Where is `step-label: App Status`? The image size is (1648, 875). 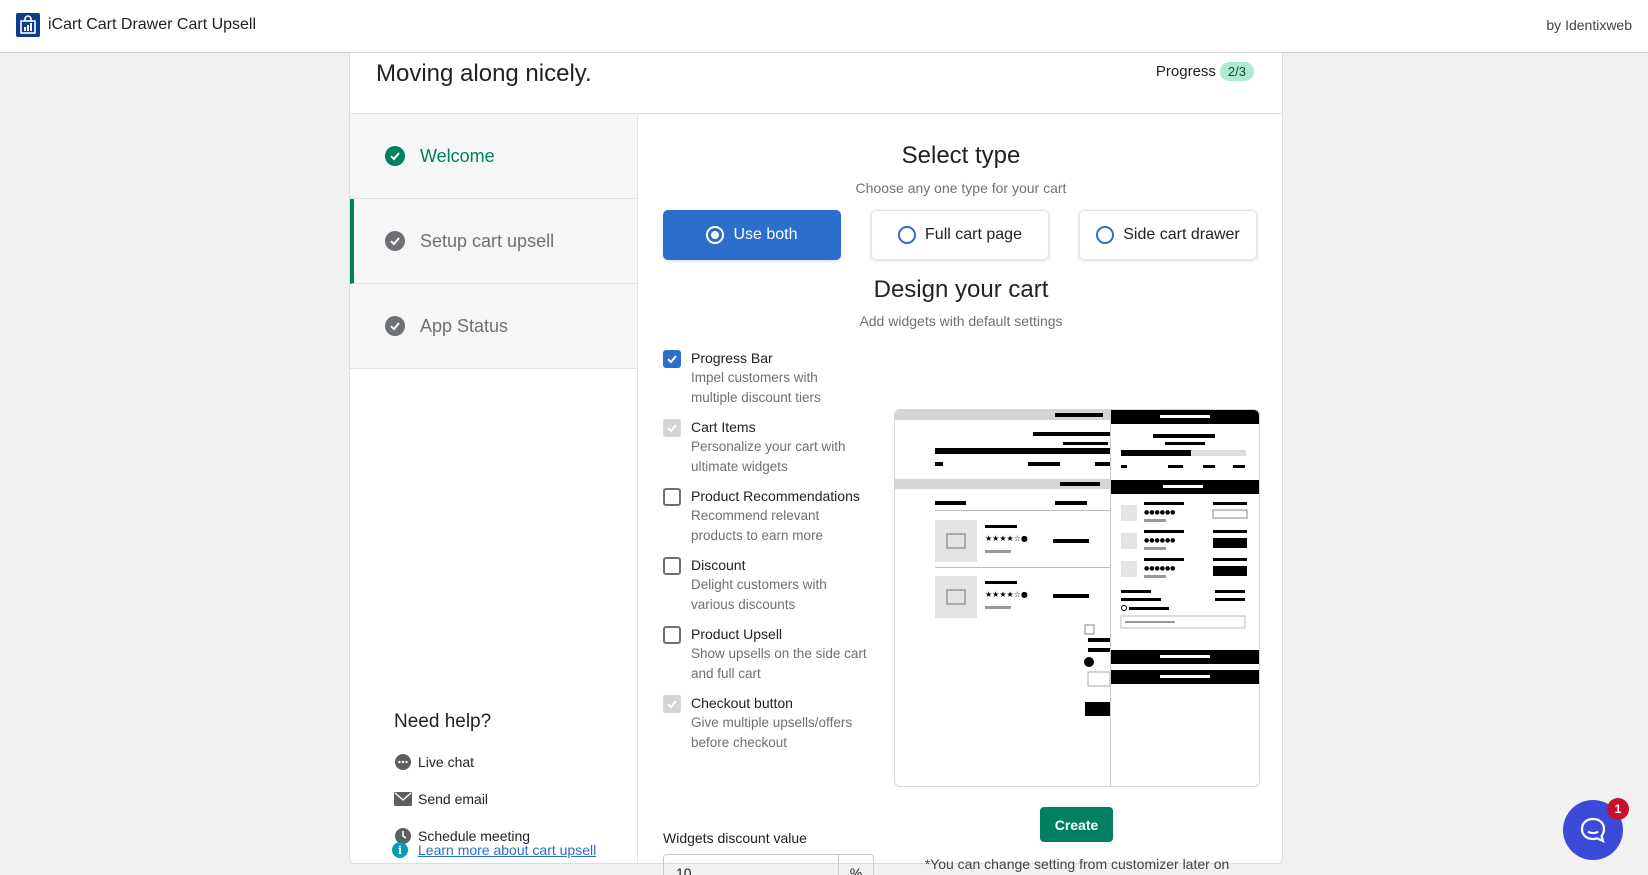
step-label: App Status is located at coordinates (464, 325).